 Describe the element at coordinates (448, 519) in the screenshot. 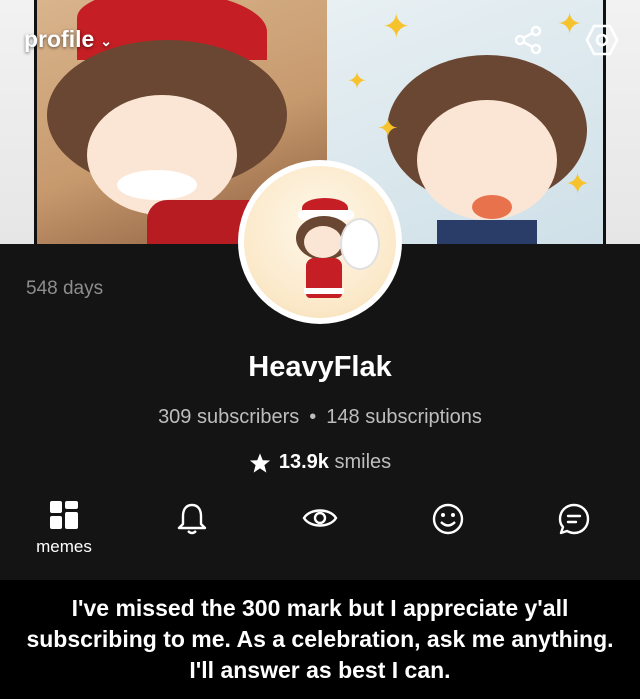

I see `smile-icon` at that location.